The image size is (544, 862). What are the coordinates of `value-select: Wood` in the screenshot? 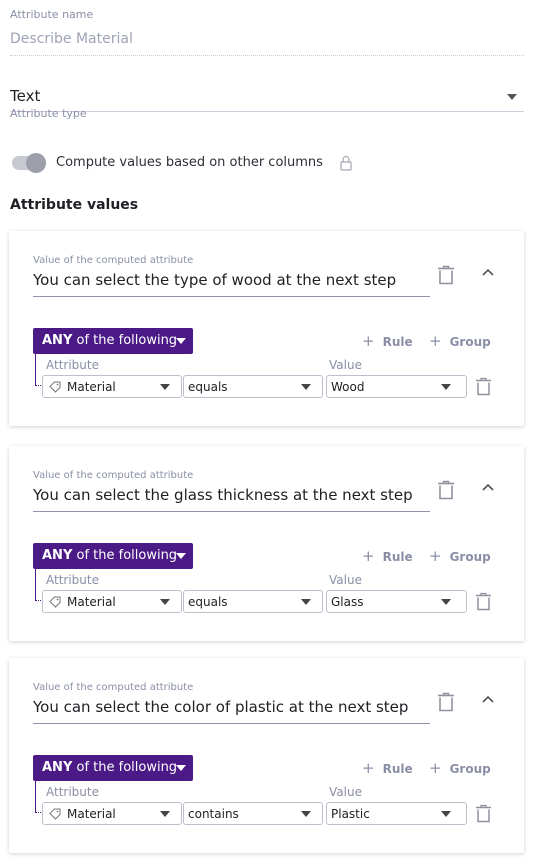 It's located at (396, 386).